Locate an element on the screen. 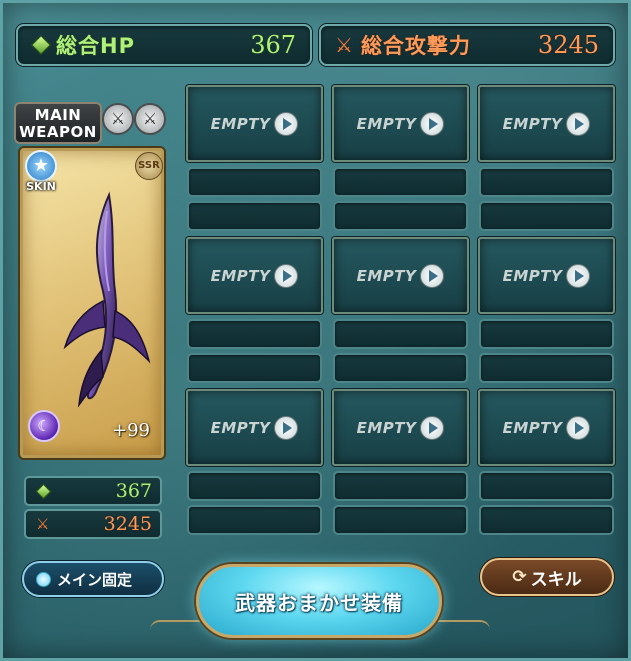 This screenshot has height=661, width=631. slot-2-attack is located at coordinates (400, 216).